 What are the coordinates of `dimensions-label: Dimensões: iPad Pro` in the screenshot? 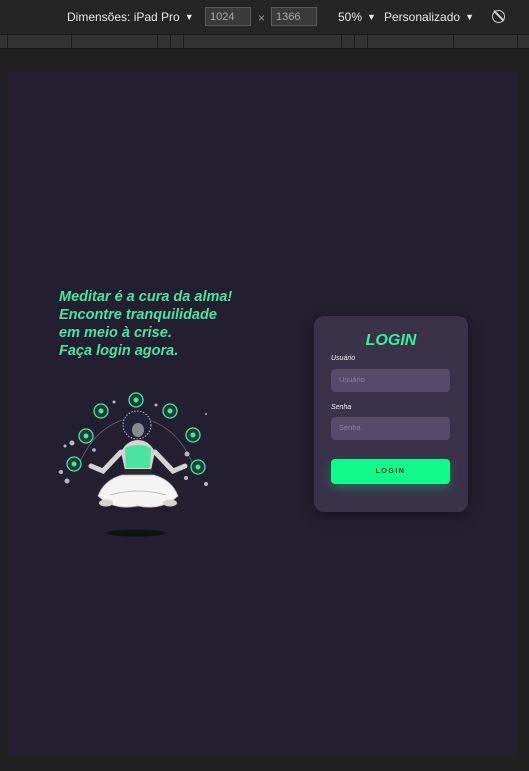 It's located at (123, 17).